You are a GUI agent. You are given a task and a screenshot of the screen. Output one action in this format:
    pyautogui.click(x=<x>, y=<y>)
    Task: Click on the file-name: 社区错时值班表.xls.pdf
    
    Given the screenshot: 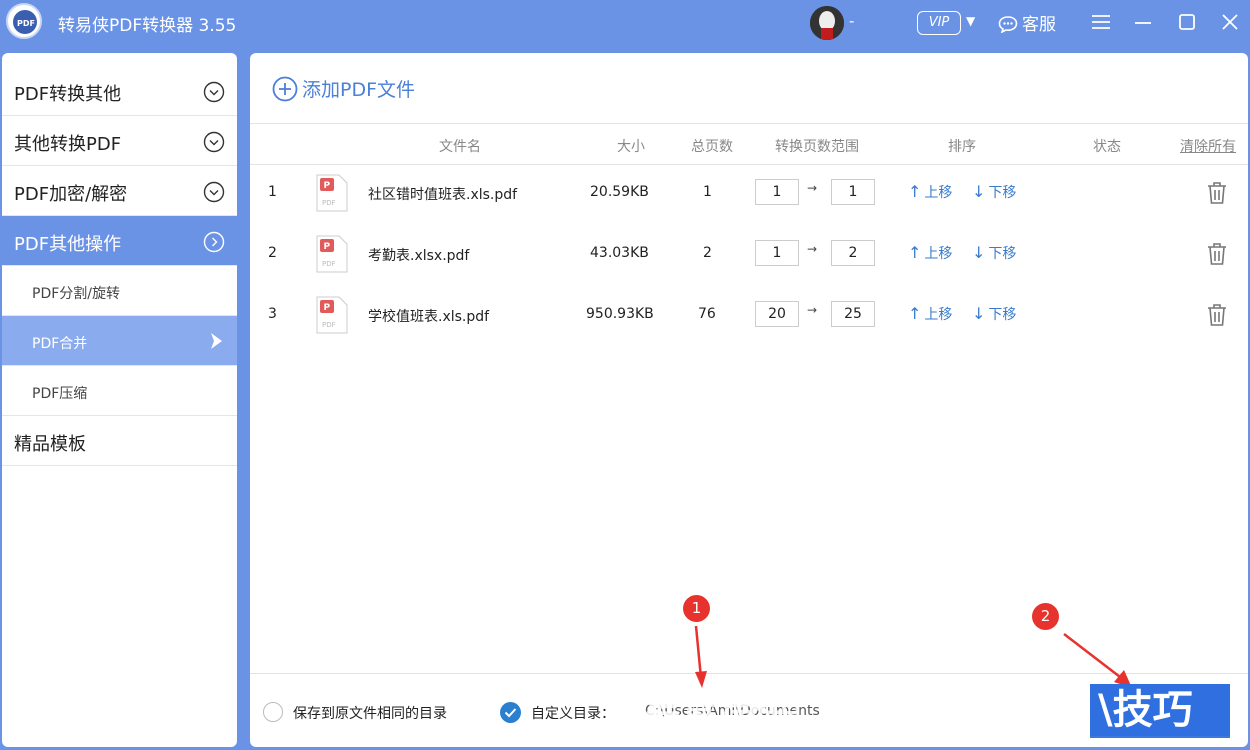 What is the action you would take?
    pyautogui.click(x=443, y=195)
    